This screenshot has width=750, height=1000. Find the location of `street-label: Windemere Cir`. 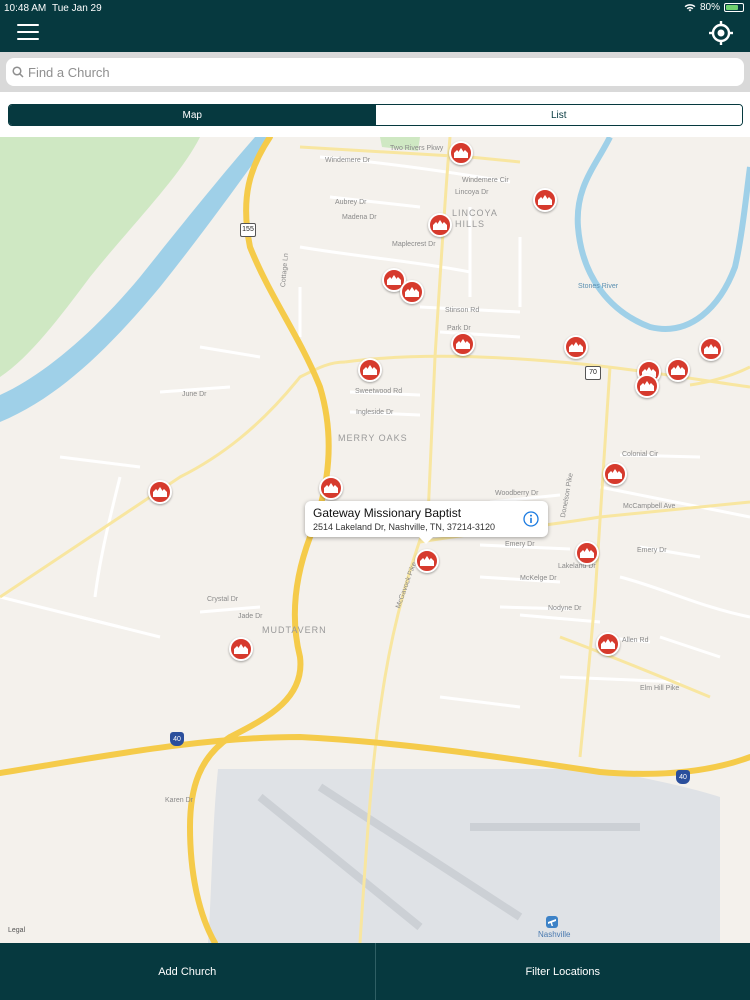

street-label: Windemere Cir is located at coordinates (485, 180).